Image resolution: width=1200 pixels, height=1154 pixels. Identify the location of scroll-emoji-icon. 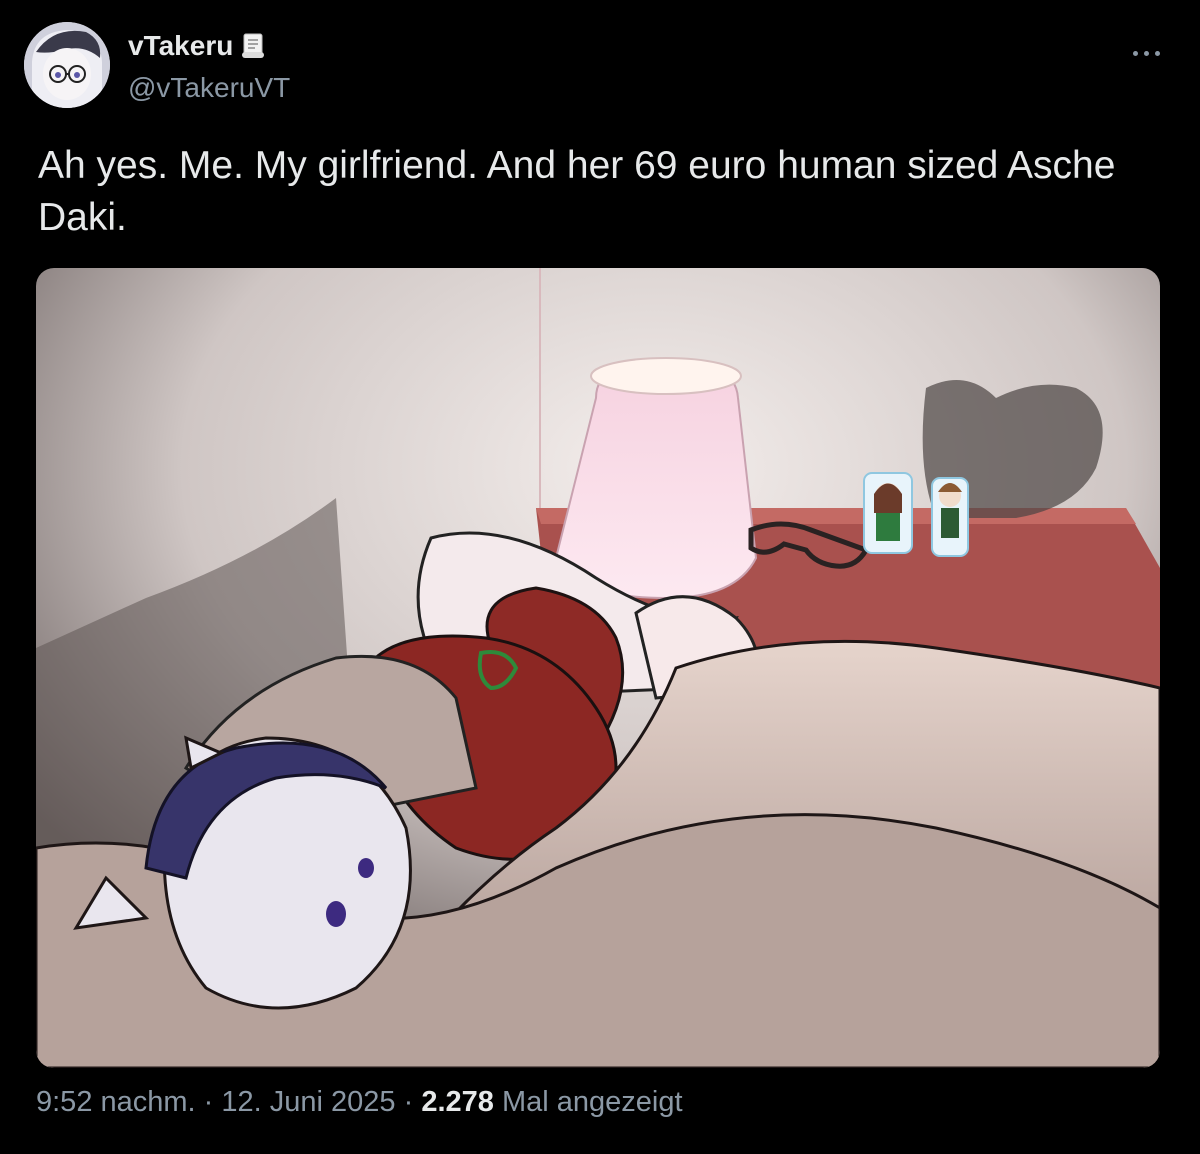
(254, 46).